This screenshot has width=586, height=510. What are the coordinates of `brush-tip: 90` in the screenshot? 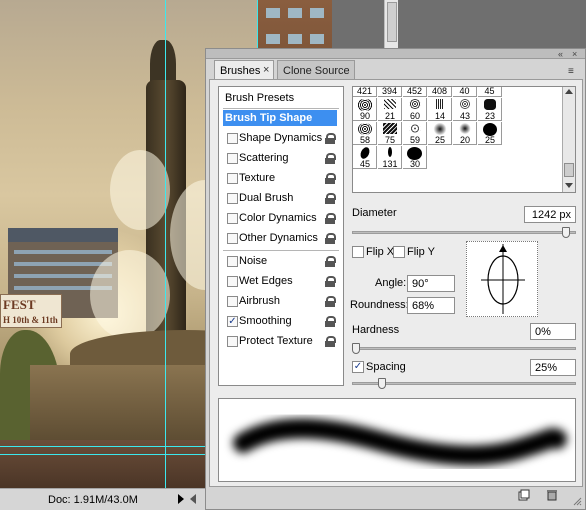 It's located at (365, 109).